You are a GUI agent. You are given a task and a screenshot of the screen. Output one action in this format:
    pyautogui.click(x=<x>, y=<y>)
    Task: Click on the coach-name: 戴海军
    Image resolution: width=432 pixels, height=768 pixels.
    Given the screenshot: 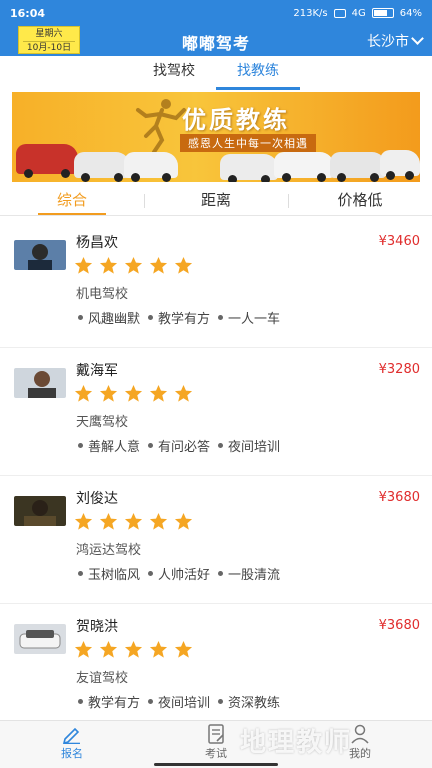 What is the action you would take?
    pyautogui.click(x=97, y=371)
    